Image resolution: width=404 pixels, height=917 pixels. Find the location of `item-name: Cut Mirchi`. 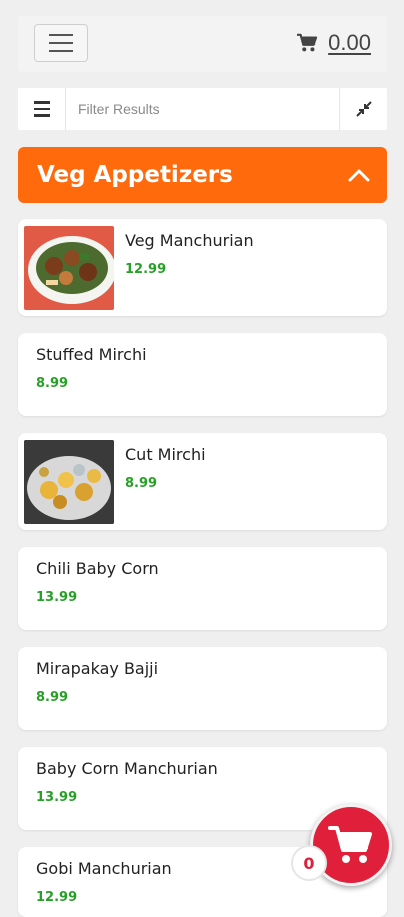

item-name: Cut Mirchi is located at coordinates (165, 454).